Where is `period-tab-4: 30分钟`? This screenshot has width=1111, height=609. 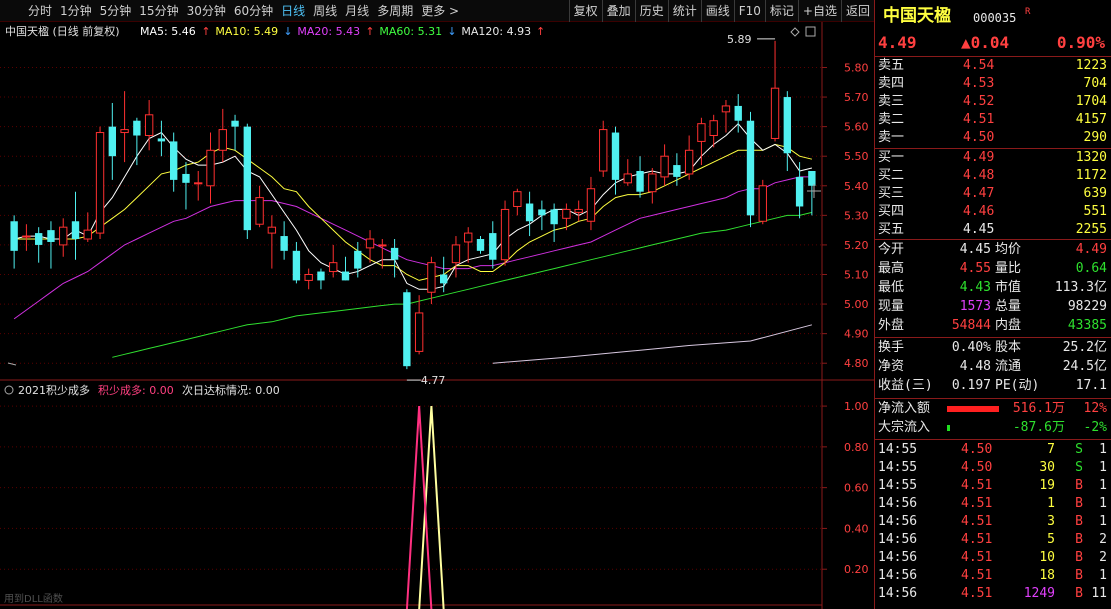 period-tab-4: 30分钟 is located at coordinates (206, 11).